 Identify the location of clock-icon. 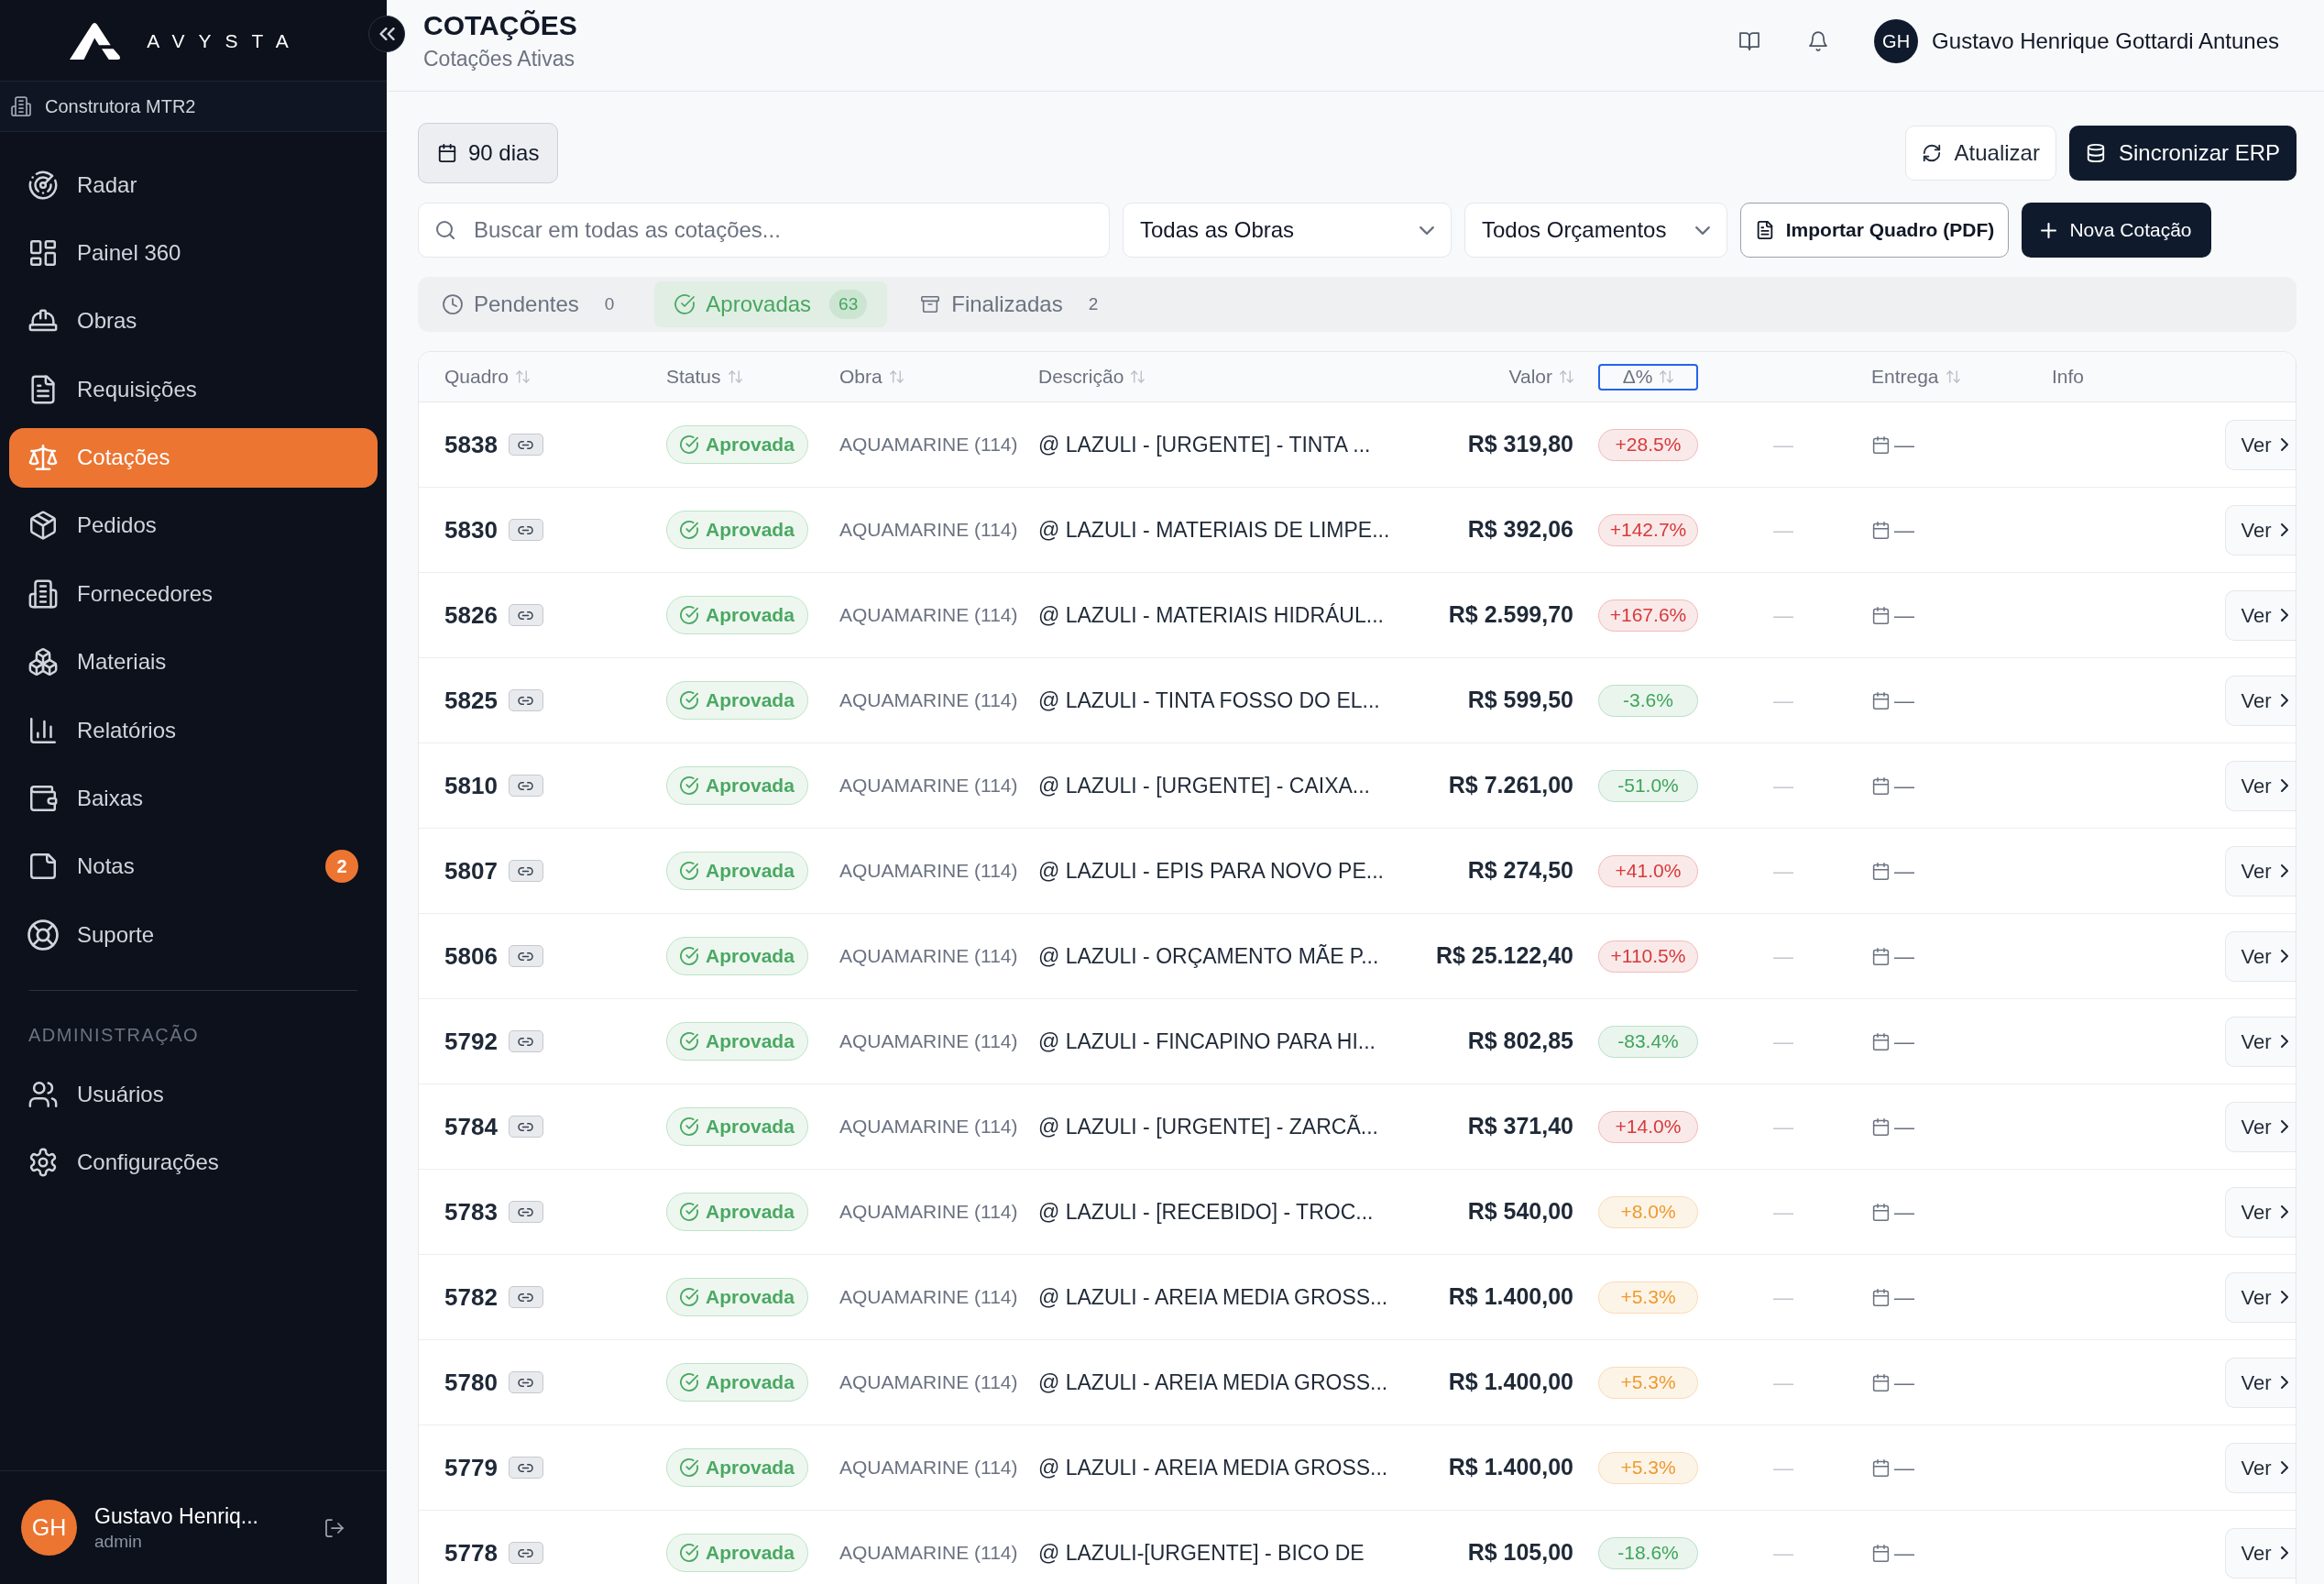
(453, 304).